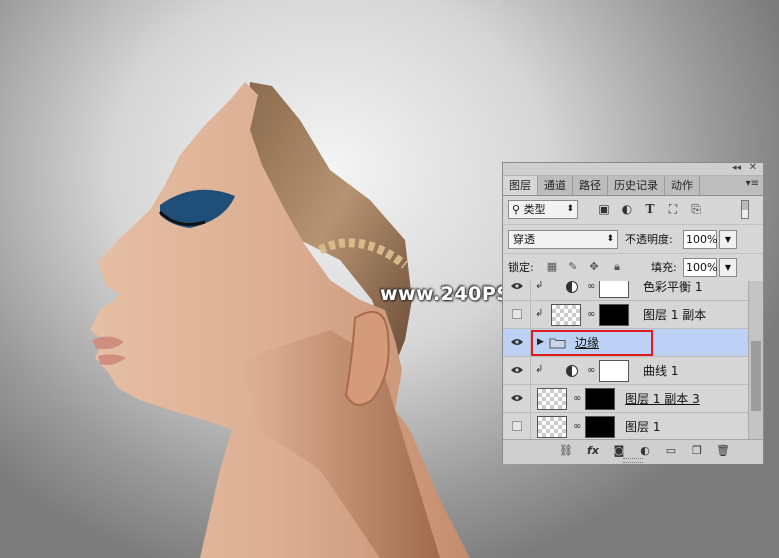  What do you see at coordinates (700, 267) in the screenshot?
I see `fill-input: 100%` at bounding box center [700, 267].